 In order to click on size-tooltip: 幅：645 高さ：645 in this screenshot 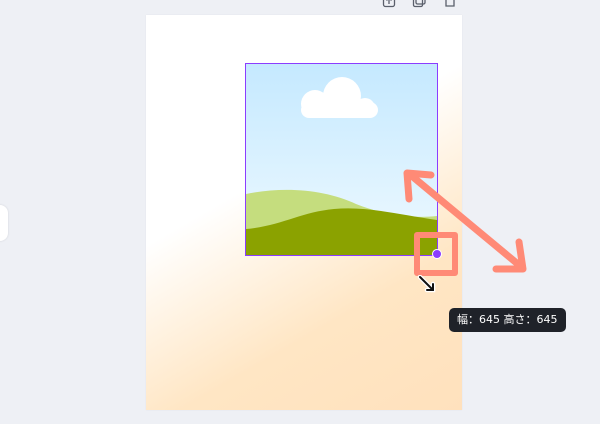, I will do `click(507, 320)`.